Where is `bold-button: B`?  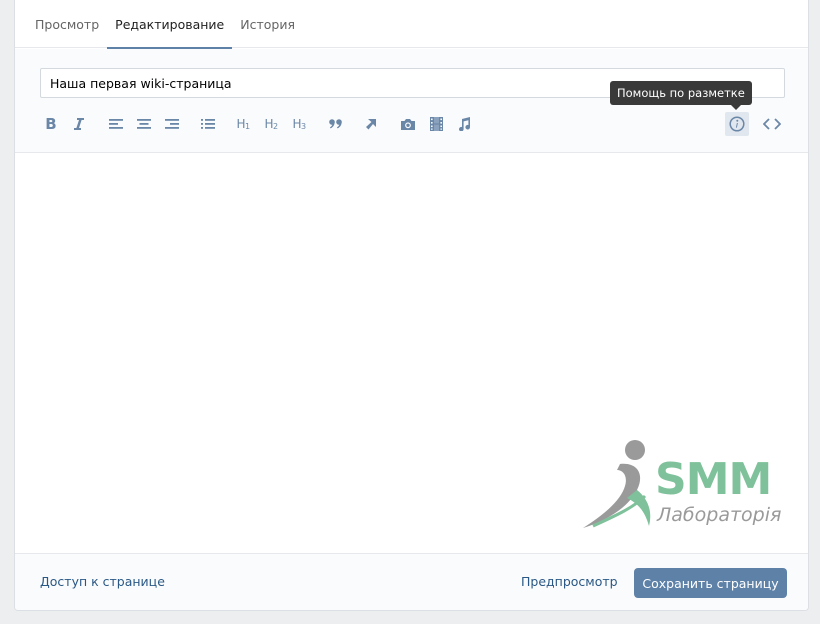
bold-button: B is located at coordinates (51, 124).